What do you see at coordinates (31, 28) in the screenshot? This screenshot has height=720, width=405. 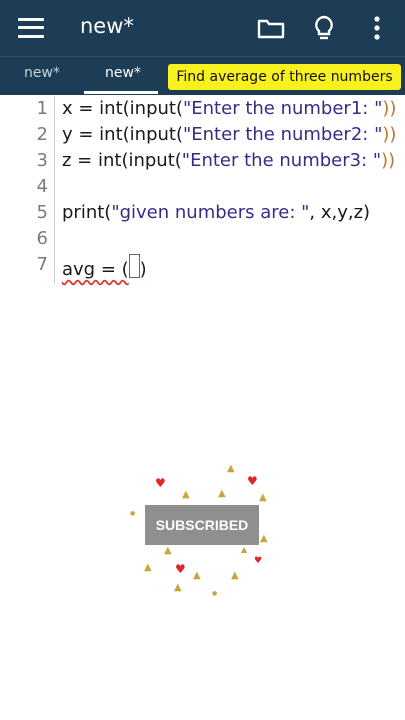 I see `menu-icon` at bounding box center [31, 28].